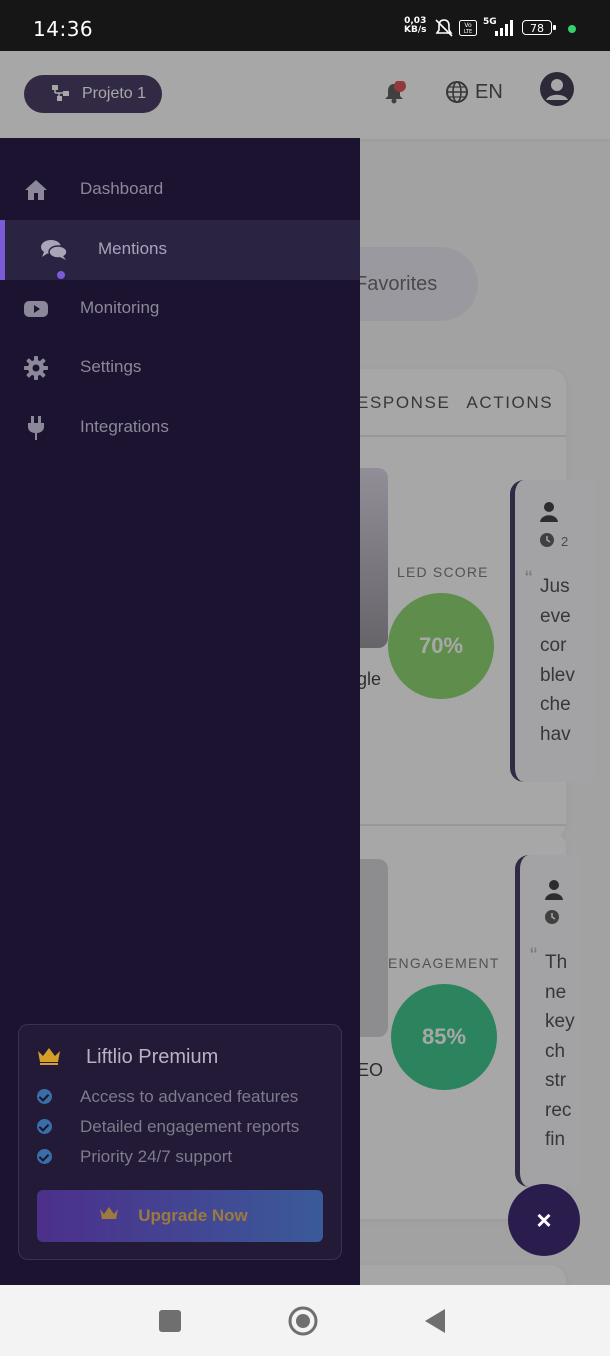 This screenshot has width=610, height=1356. Describe the element at coordinates (36, 428) in the screenshot. I see `plug-icon` at that location.